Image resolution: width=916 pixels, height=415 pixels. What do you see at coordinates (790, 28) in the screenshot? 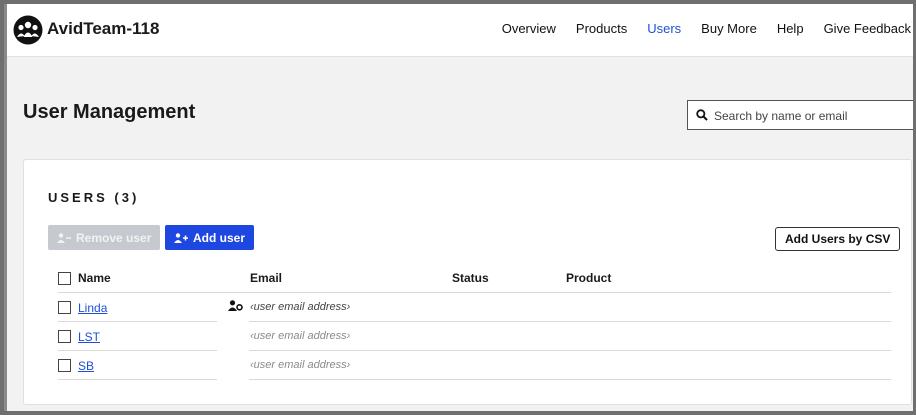
I see `nav-help: Help` at bounding box center [790, 28].